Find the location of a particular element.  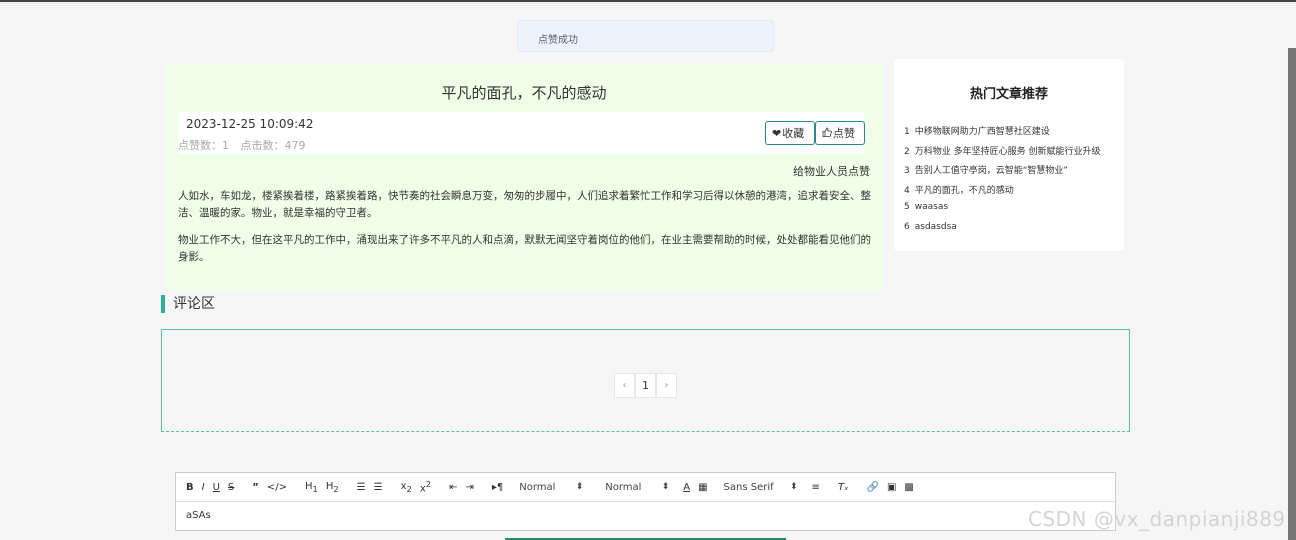

hot-article-item: 4 平凡的面孔，不凡的感动 is located at coordinates (1002, 193).